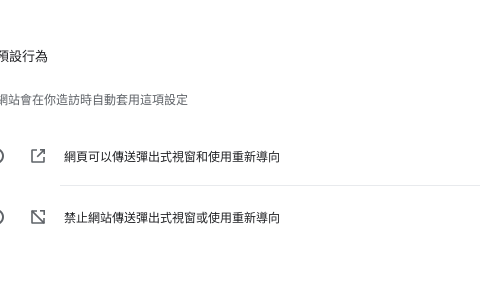  Describe the element at coordinates (94, 100) in the screenshot. I see `default-behavior-description: 網站會在你造訪時自動套用這項設定` at that location.